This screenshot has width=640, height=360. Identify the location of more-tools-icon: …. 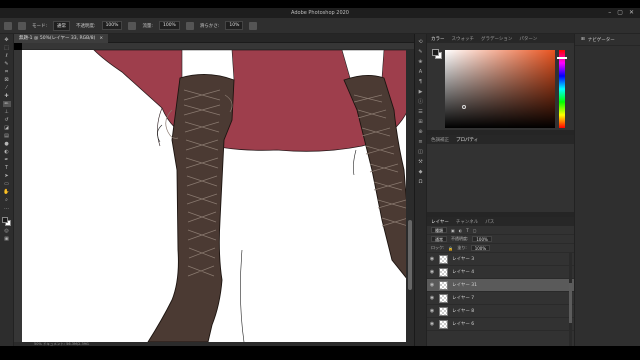
(7, 208).